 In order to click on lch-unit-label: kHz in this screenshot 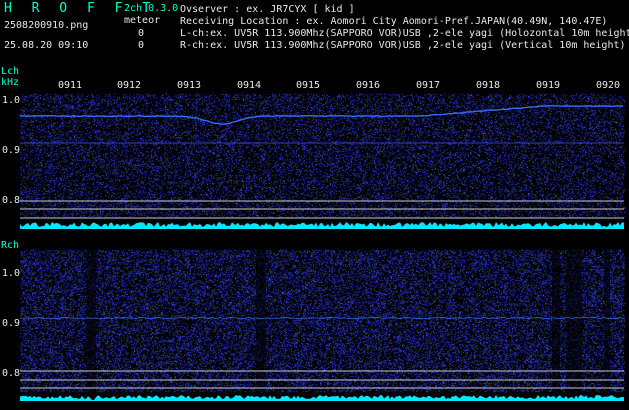, I will do `click(10, 82)`.